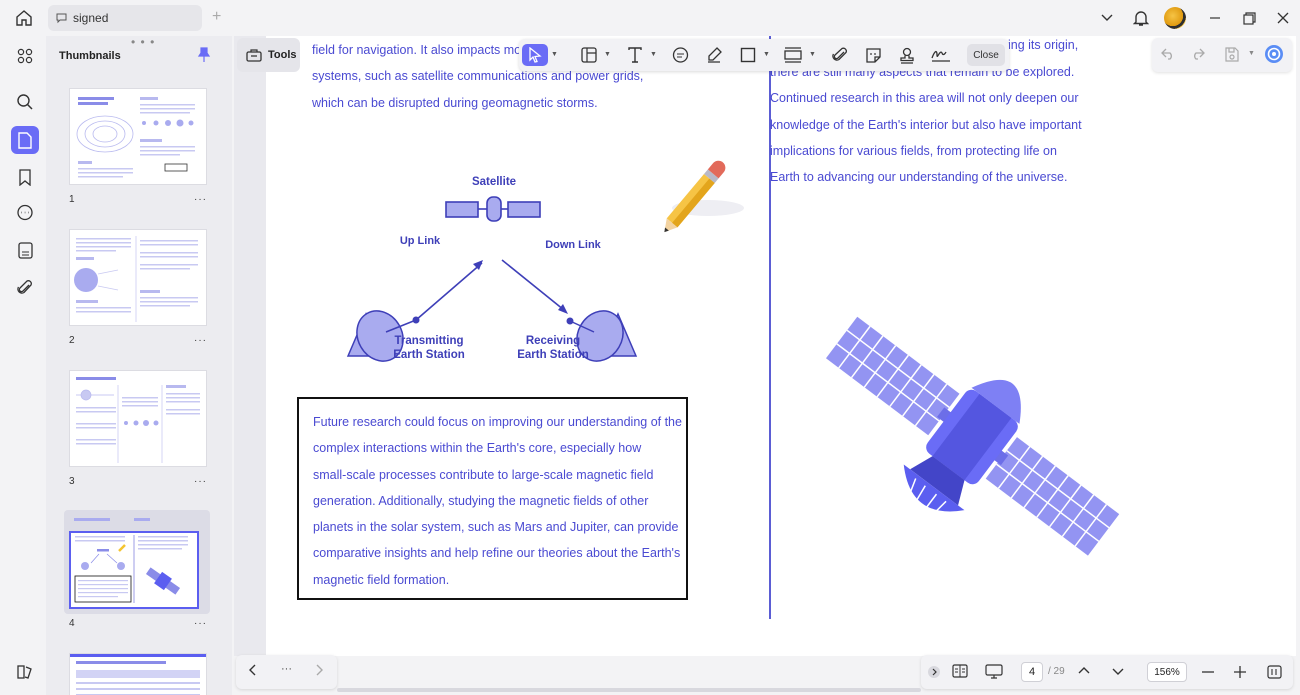 This screenshot has height=695, width=1300. What do you see at coordinates (25, 177) in the screenshot?
I see `bookmark-icon` at bounding box center [25, 177].